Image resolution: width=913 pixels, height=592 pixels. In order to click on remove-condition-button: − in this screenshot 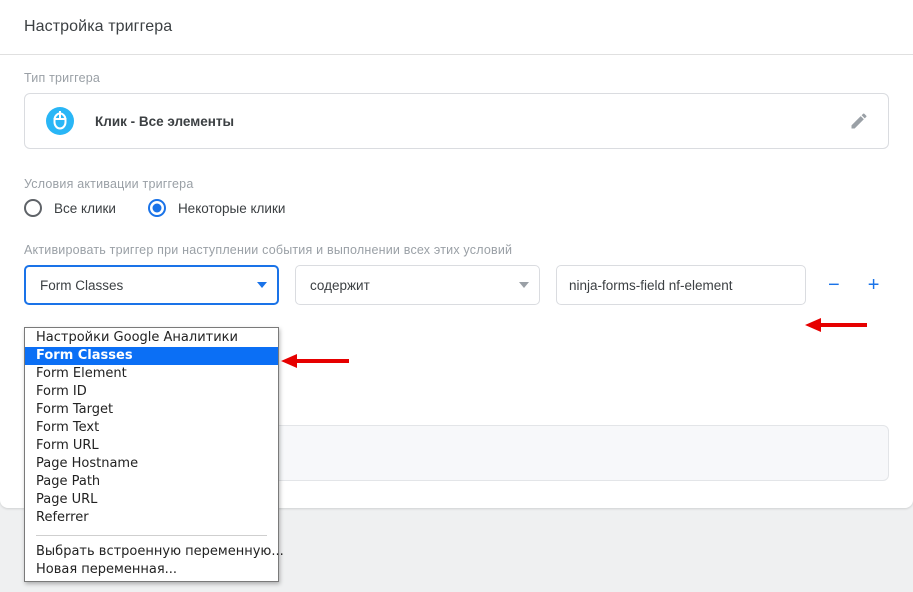, I will do `click(834, 285)`.